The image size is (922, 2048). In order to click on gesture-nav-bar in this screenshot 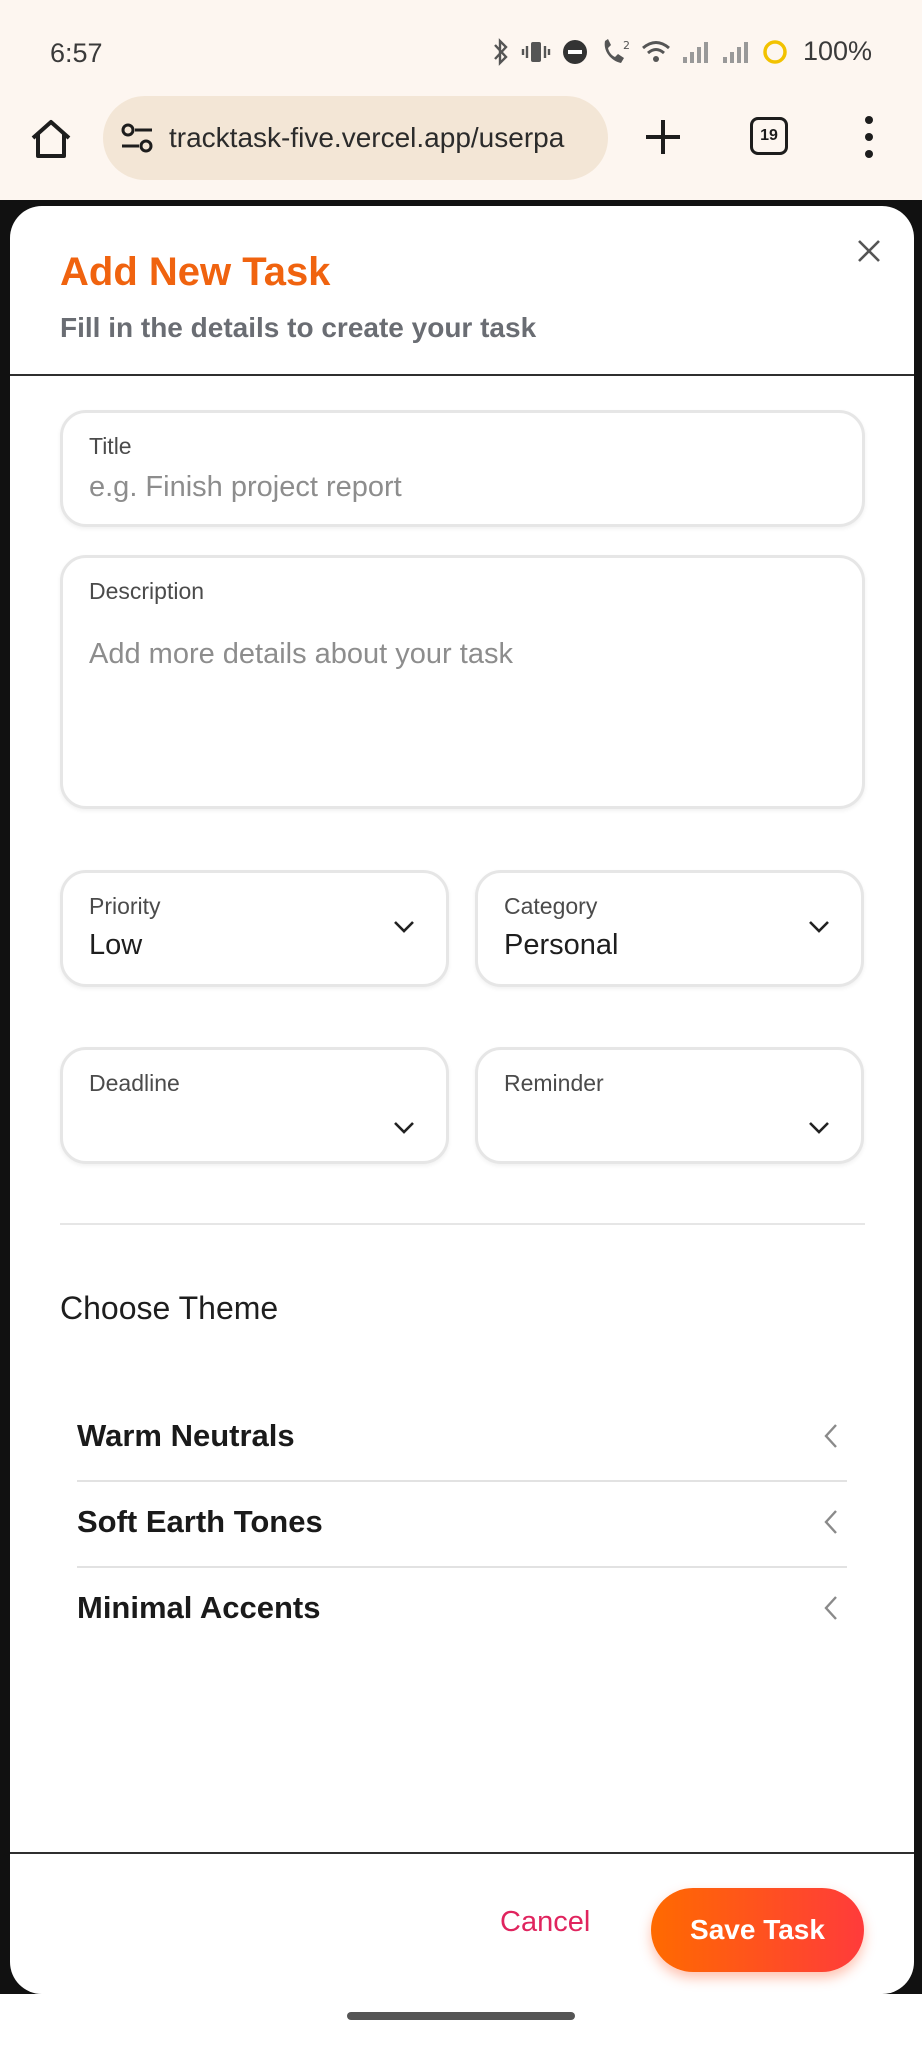, I will do `click(461, 2021)`.